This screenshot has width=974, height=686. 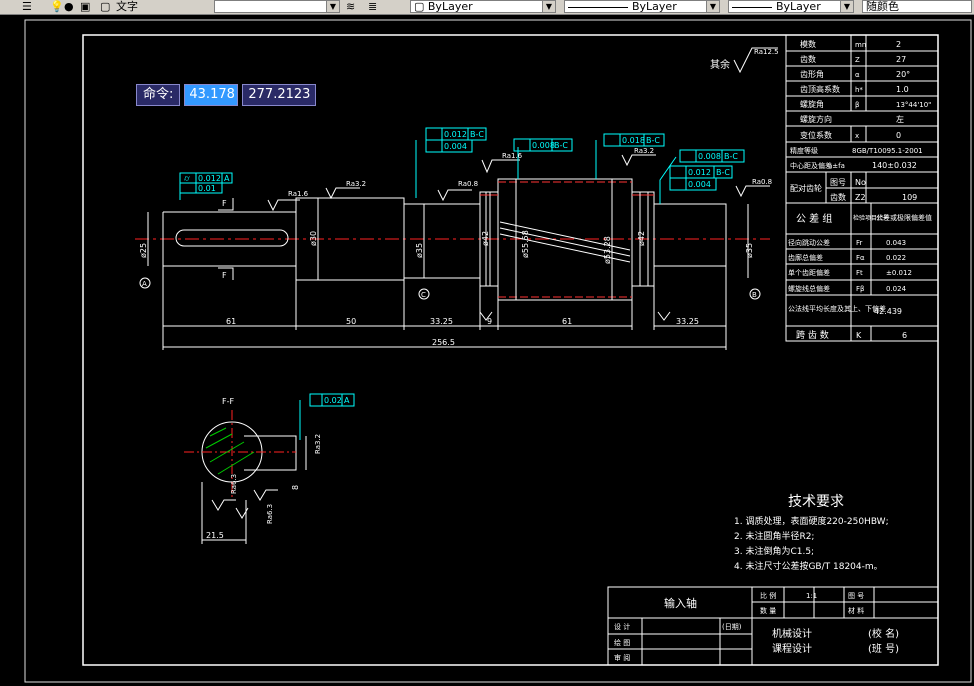 I want to click on tol-name: 径向跳动公差, so click(x=809, y=242).